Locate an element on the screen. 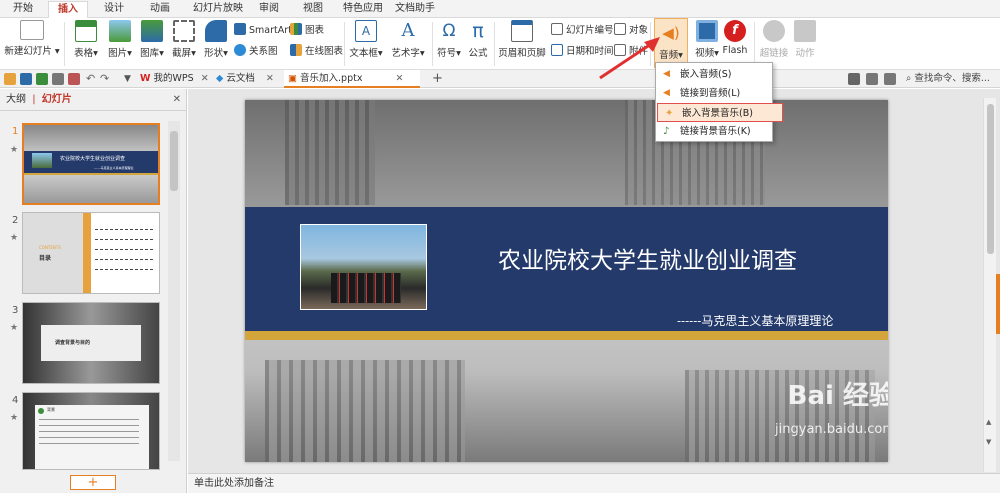  relation-chart-button: 关系图 is located at coordinates (256, 52).